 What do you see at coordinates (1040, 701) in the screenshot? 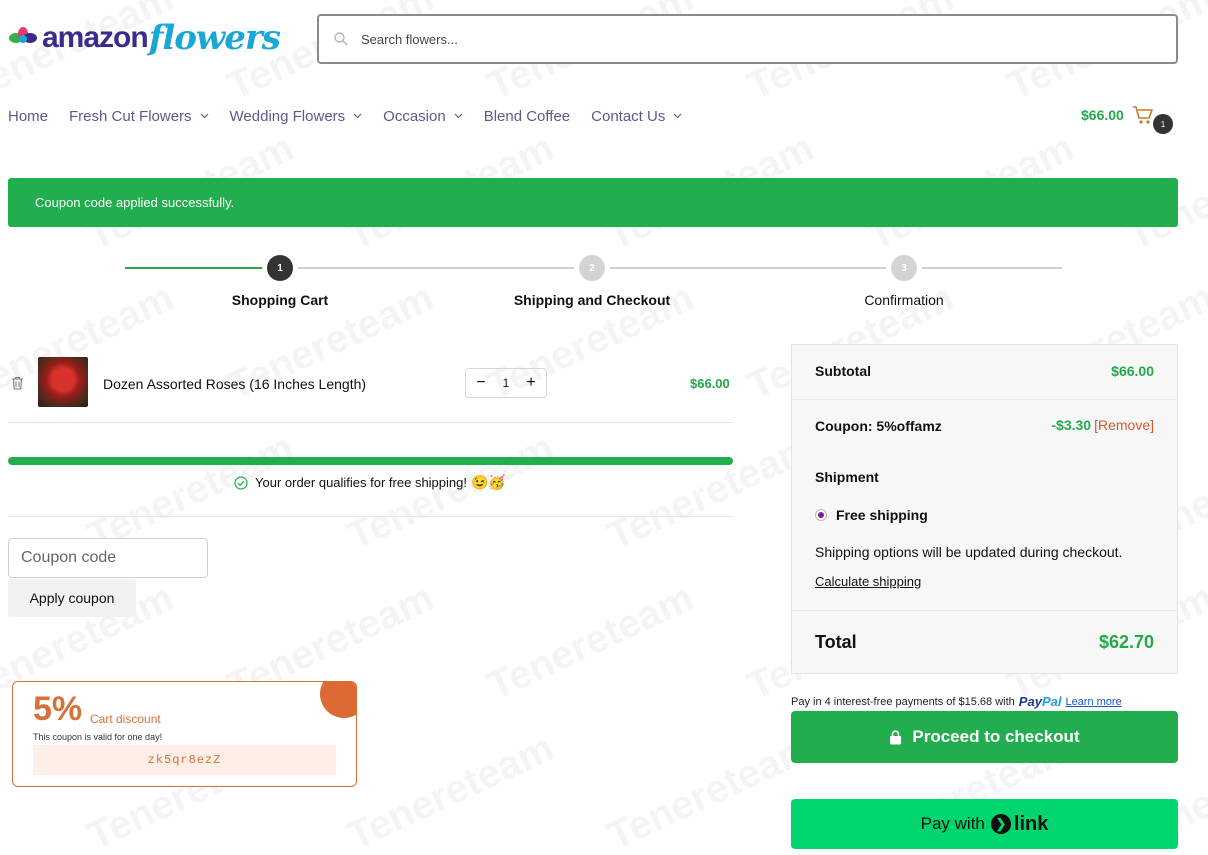
I see `paypal-logo: PayPal` at bounding box center [1040, 701].